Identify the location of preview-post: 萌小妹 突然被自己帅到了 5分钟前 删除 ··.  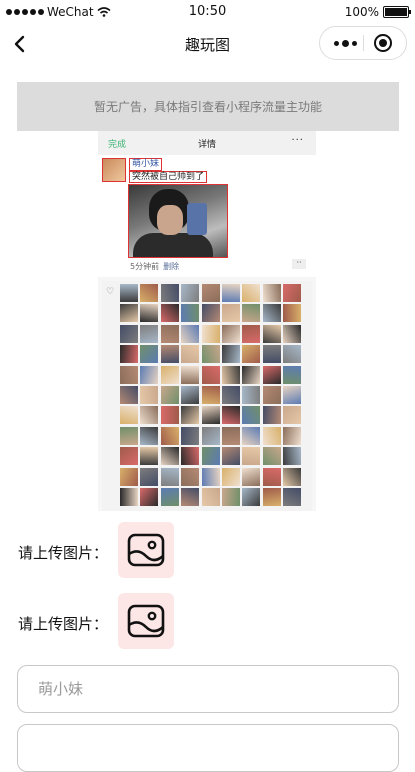
(207, 216).